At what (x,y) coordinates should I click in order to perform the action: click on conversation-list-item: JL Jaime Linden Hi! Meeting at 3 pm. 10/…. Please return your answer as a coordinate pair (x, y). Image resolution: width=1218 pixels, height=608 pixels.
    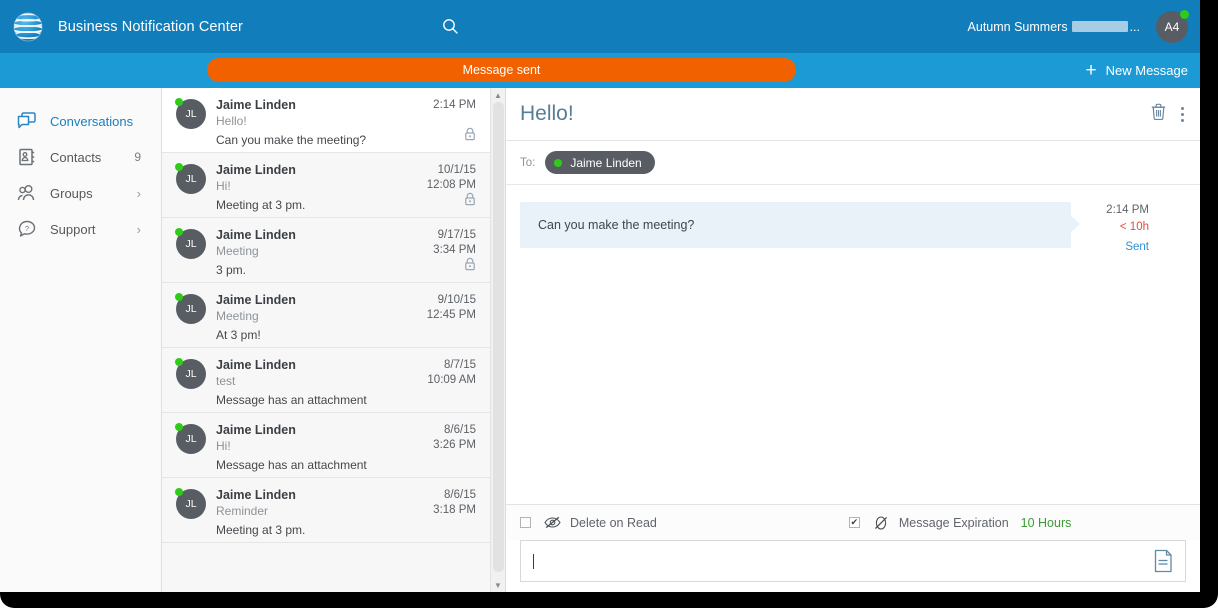
    Looking at the image, I should click on (326, 185).